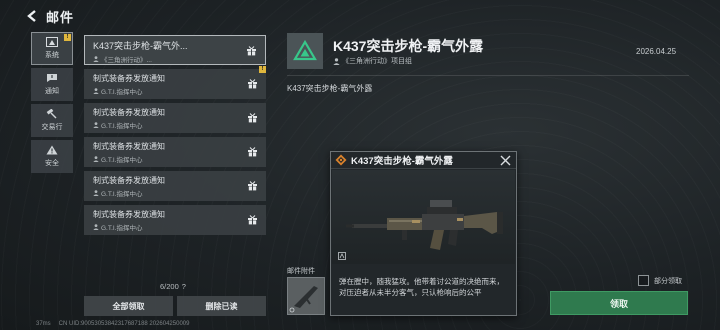 The image size is (720, 330). What do you see at coordinates (619, 303) in the screenshot?
I see `claim-button: 领取` at bounding box center [619, 303].